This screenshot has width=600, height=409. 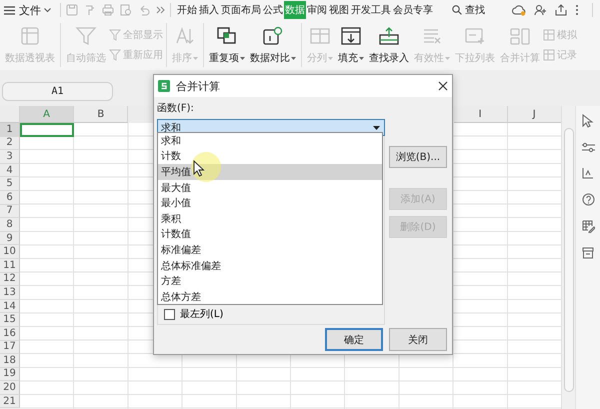 I want to click on row-header: 16, so click(x=10, y=333).